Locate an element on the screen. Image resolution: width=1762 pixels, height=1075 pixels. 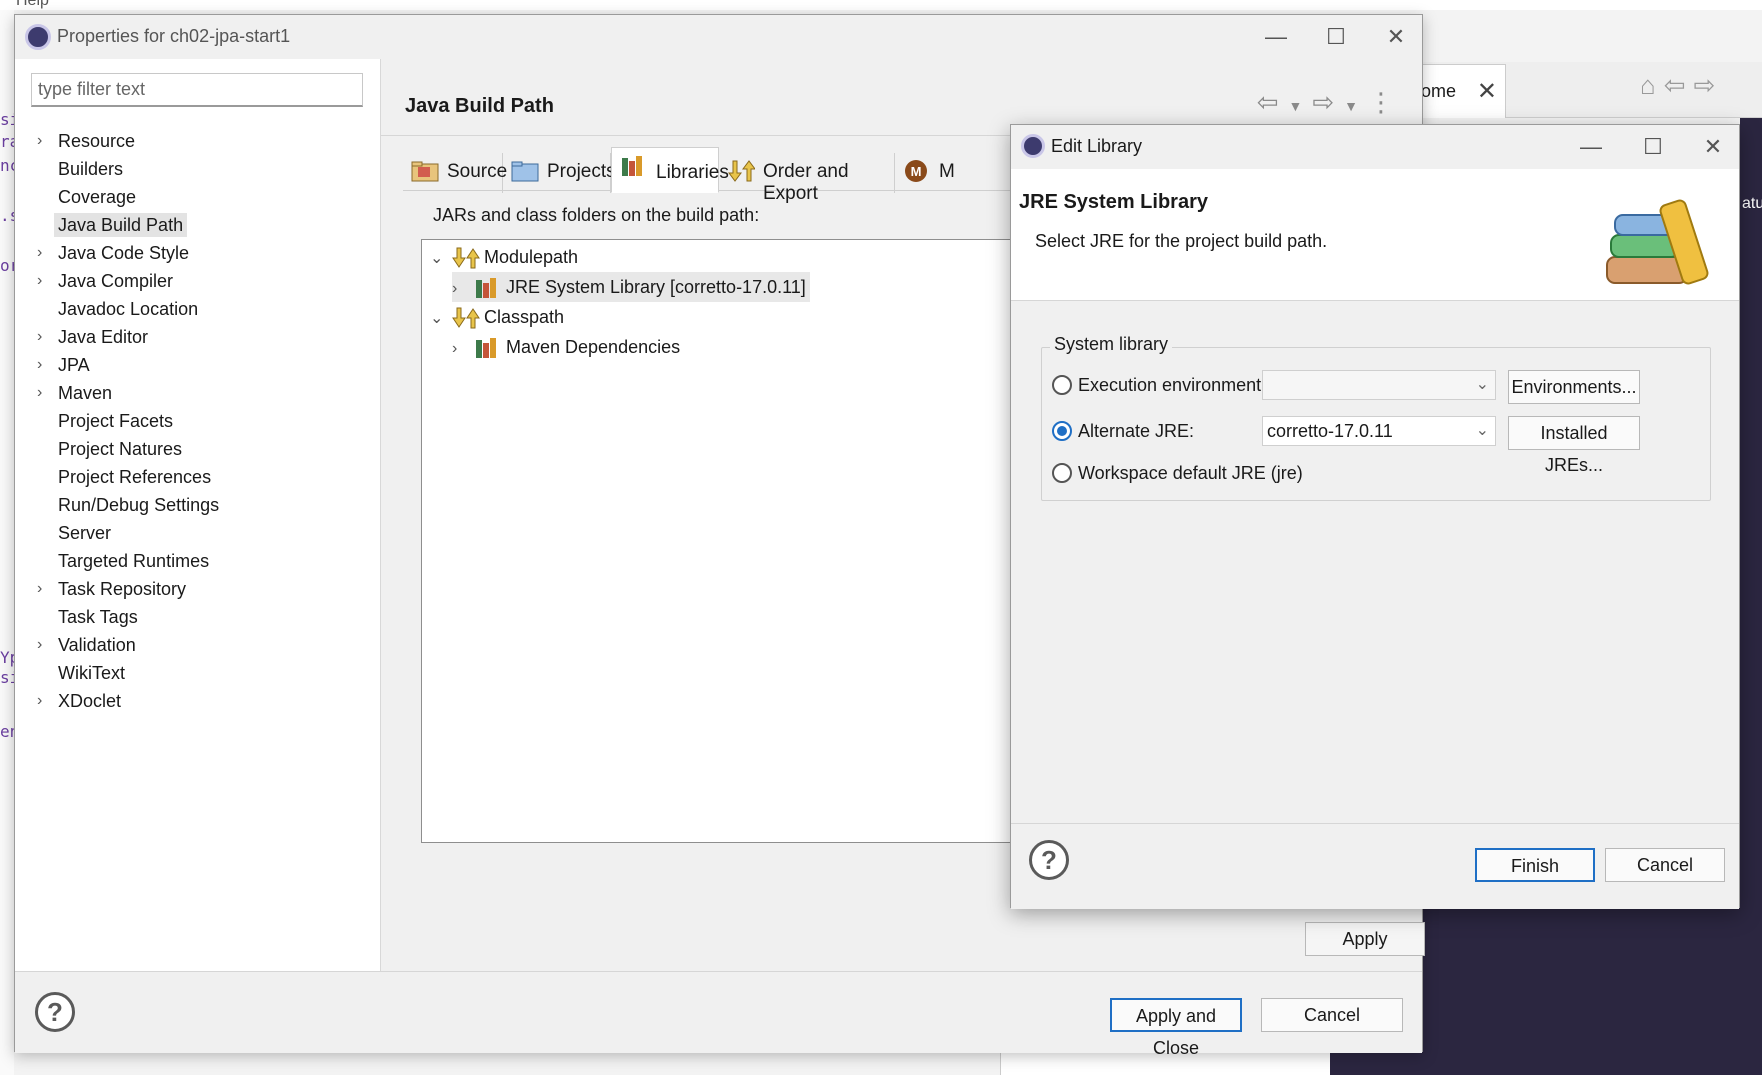
finish-button: Finish is located at coordinates (1535, 865).